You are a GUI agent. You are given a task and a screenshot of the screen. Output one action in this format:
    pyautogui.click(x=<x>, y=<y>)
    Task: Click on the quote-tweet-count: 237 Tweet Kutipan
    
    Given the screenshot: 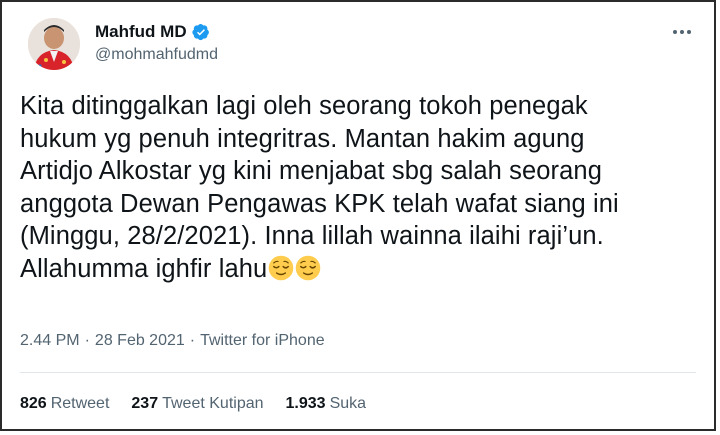 What is the action you would take?
    pyautogui.click(x=197, y=404)
    